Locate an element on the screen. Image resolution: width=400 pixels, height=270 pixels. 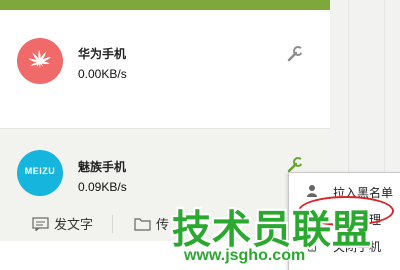
toolbar-divider is located at coordinates (112, 224).